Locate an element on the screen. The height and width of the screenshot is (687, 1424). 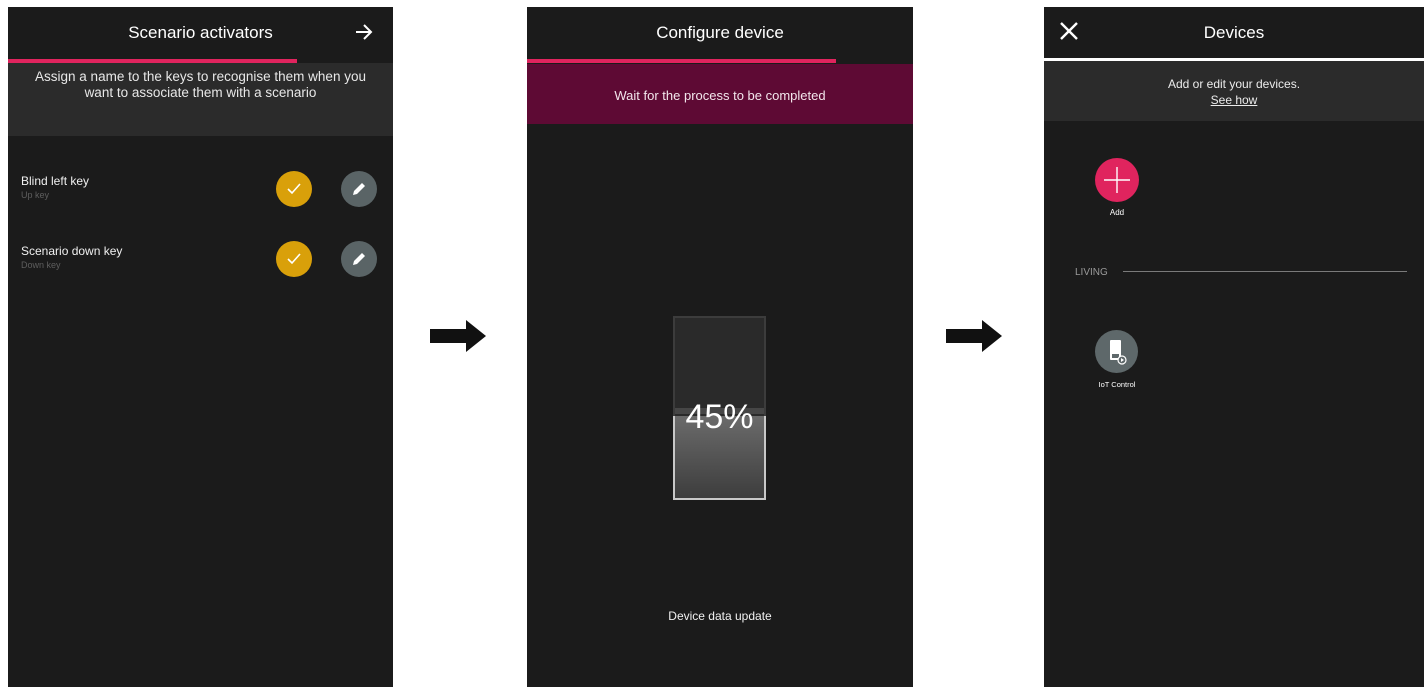
progress-gauge: 45% is located at coordinates (719, 408).